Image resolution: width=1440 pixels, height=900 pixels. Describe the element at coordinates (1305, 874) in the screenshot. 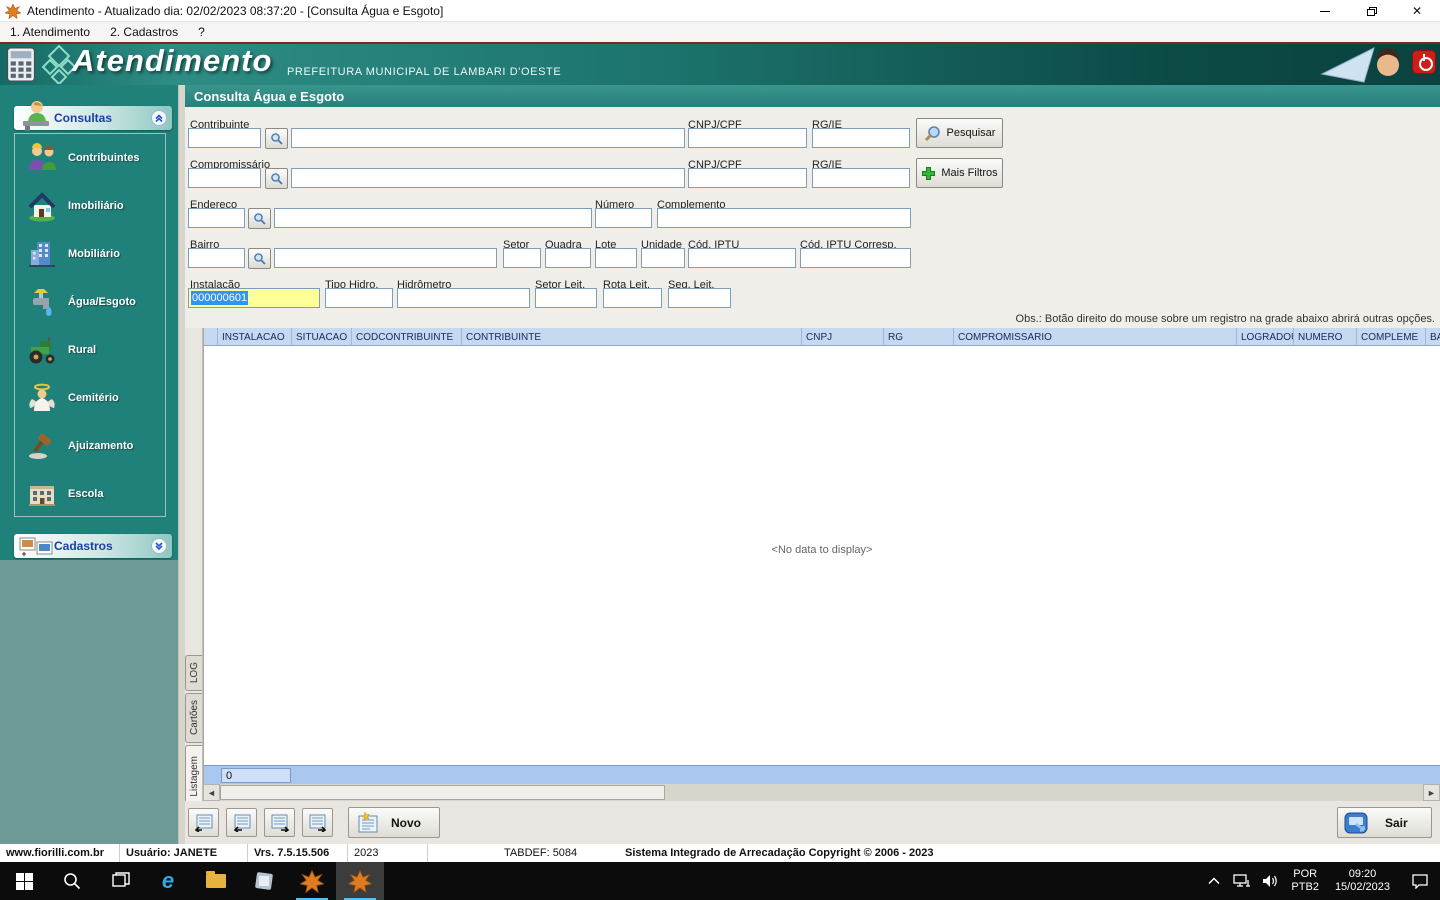

I see `language-code: POR` at that location.